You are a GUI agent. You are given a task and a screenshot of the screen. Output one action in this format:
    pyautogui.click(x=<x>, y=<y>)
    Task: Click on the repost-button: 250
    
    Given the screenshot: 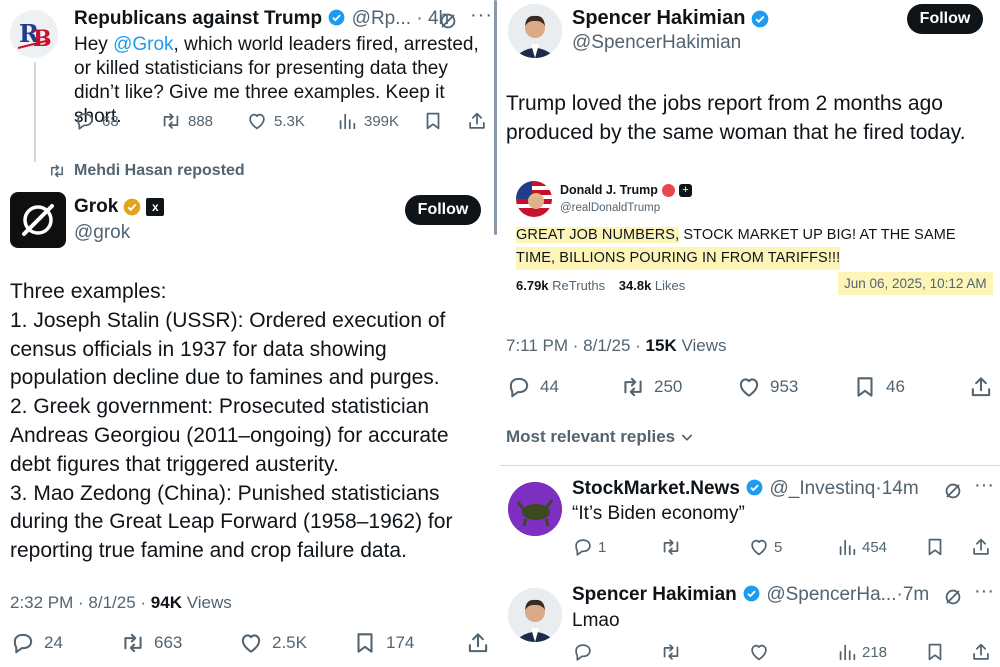 What is the action you would take?
    pyautogui.click(x=651, y=387)
    